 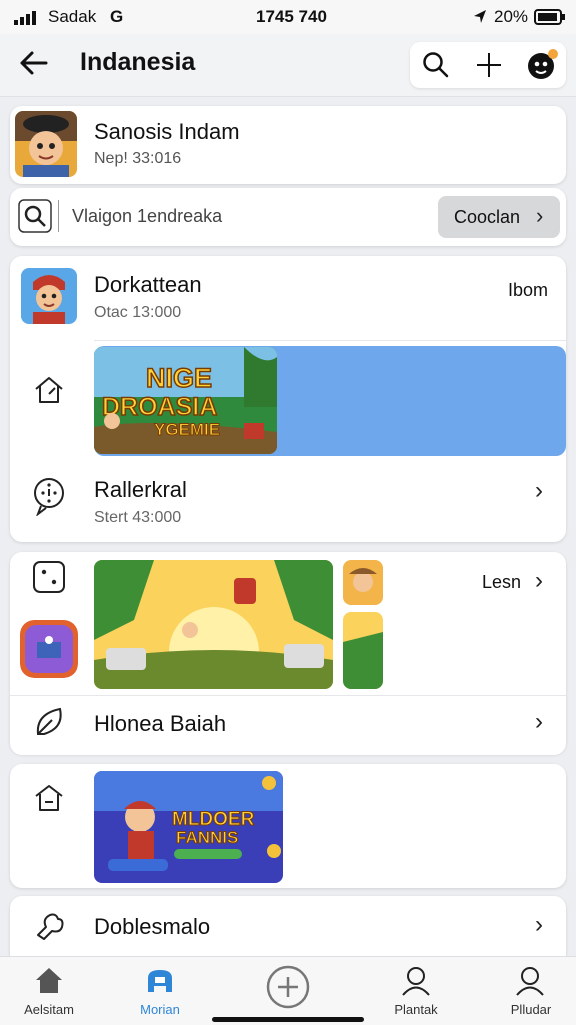 What do you see at coordinates (288, 987) in the screenshot?
I see `plus-circle-icon` at bounding box center [288, 987].